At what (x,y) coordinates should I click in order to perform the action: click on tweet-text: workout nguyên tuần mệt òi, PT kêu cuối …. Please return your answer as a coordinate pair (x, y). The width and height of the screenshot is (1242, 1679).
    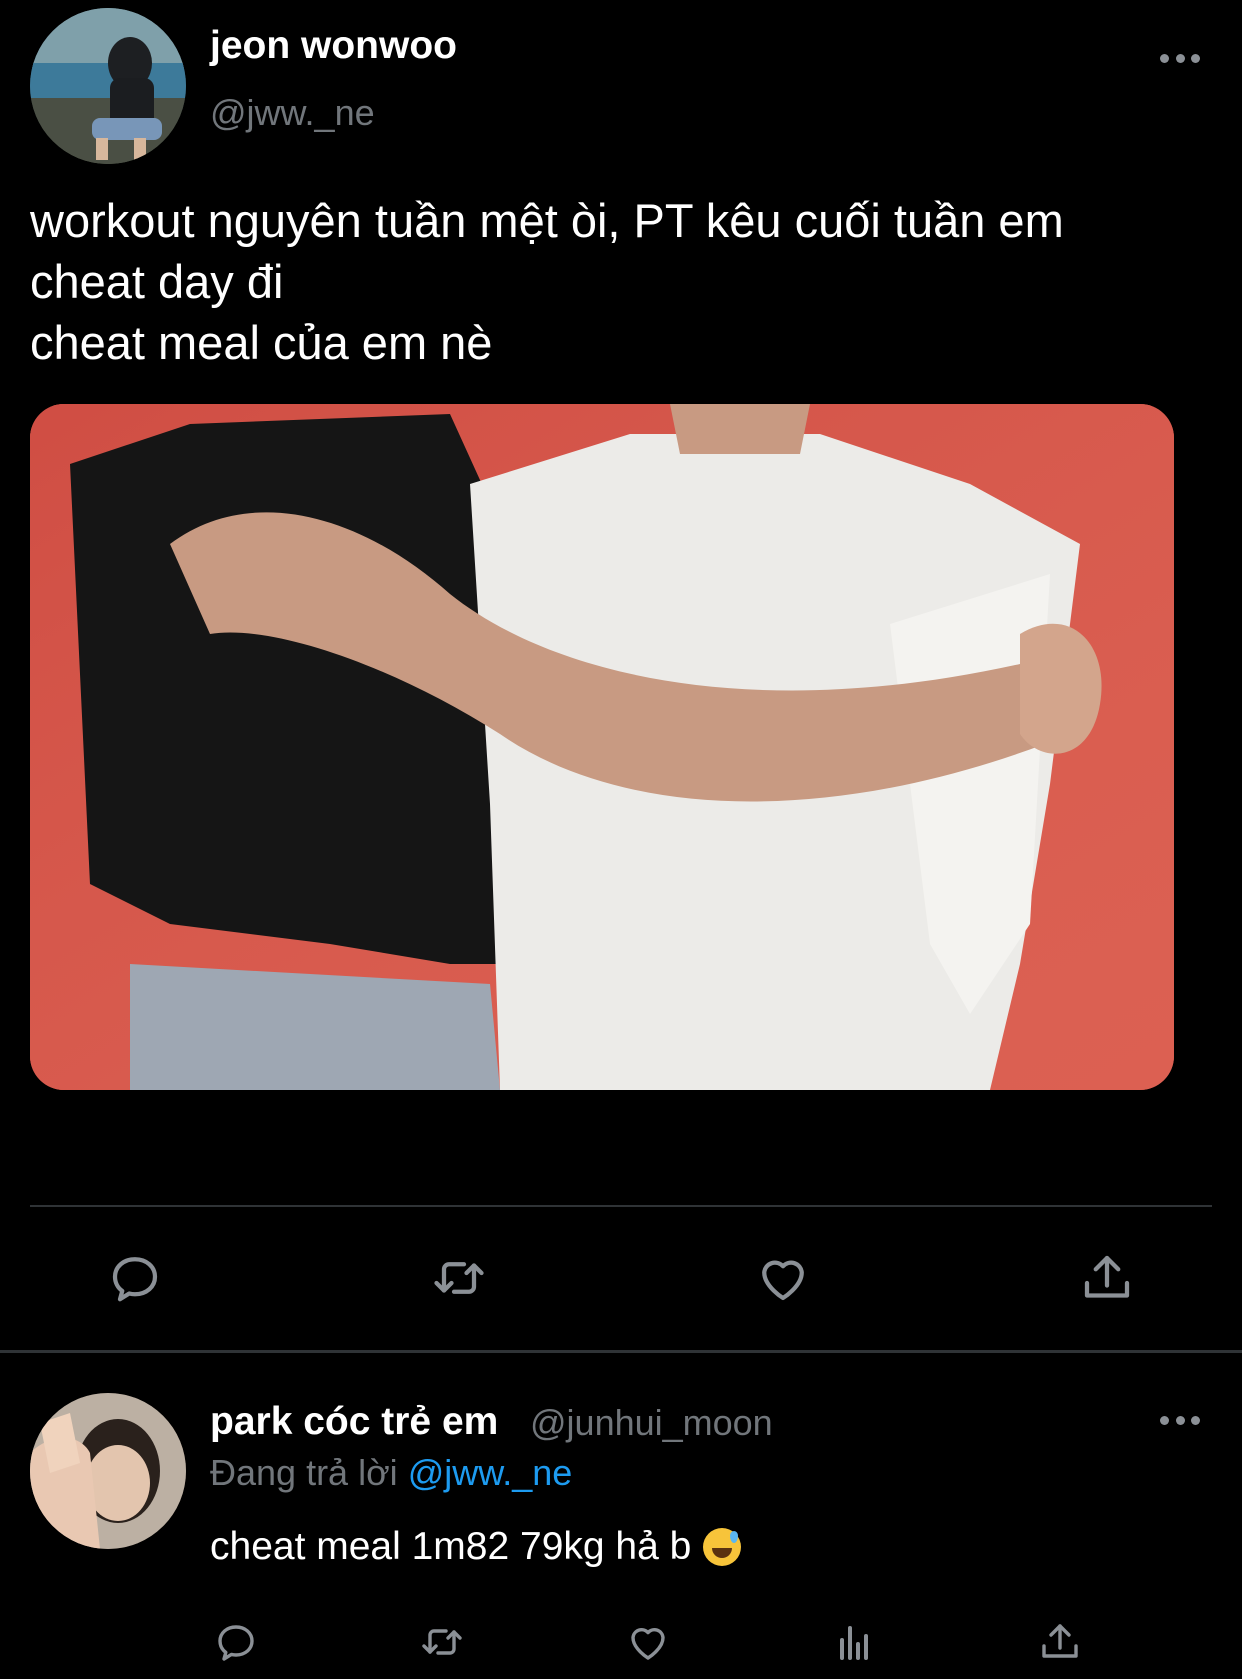
    Looking at the image, I should click on (547, 281).